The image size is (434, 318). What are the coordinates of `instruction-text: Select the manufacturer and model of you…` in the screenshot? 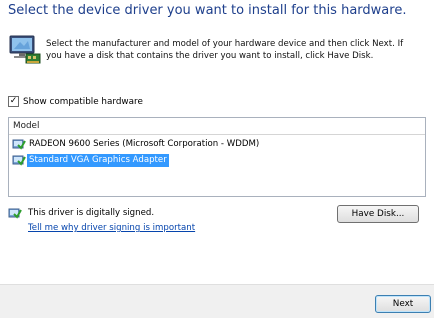 It's located at (225, 50).